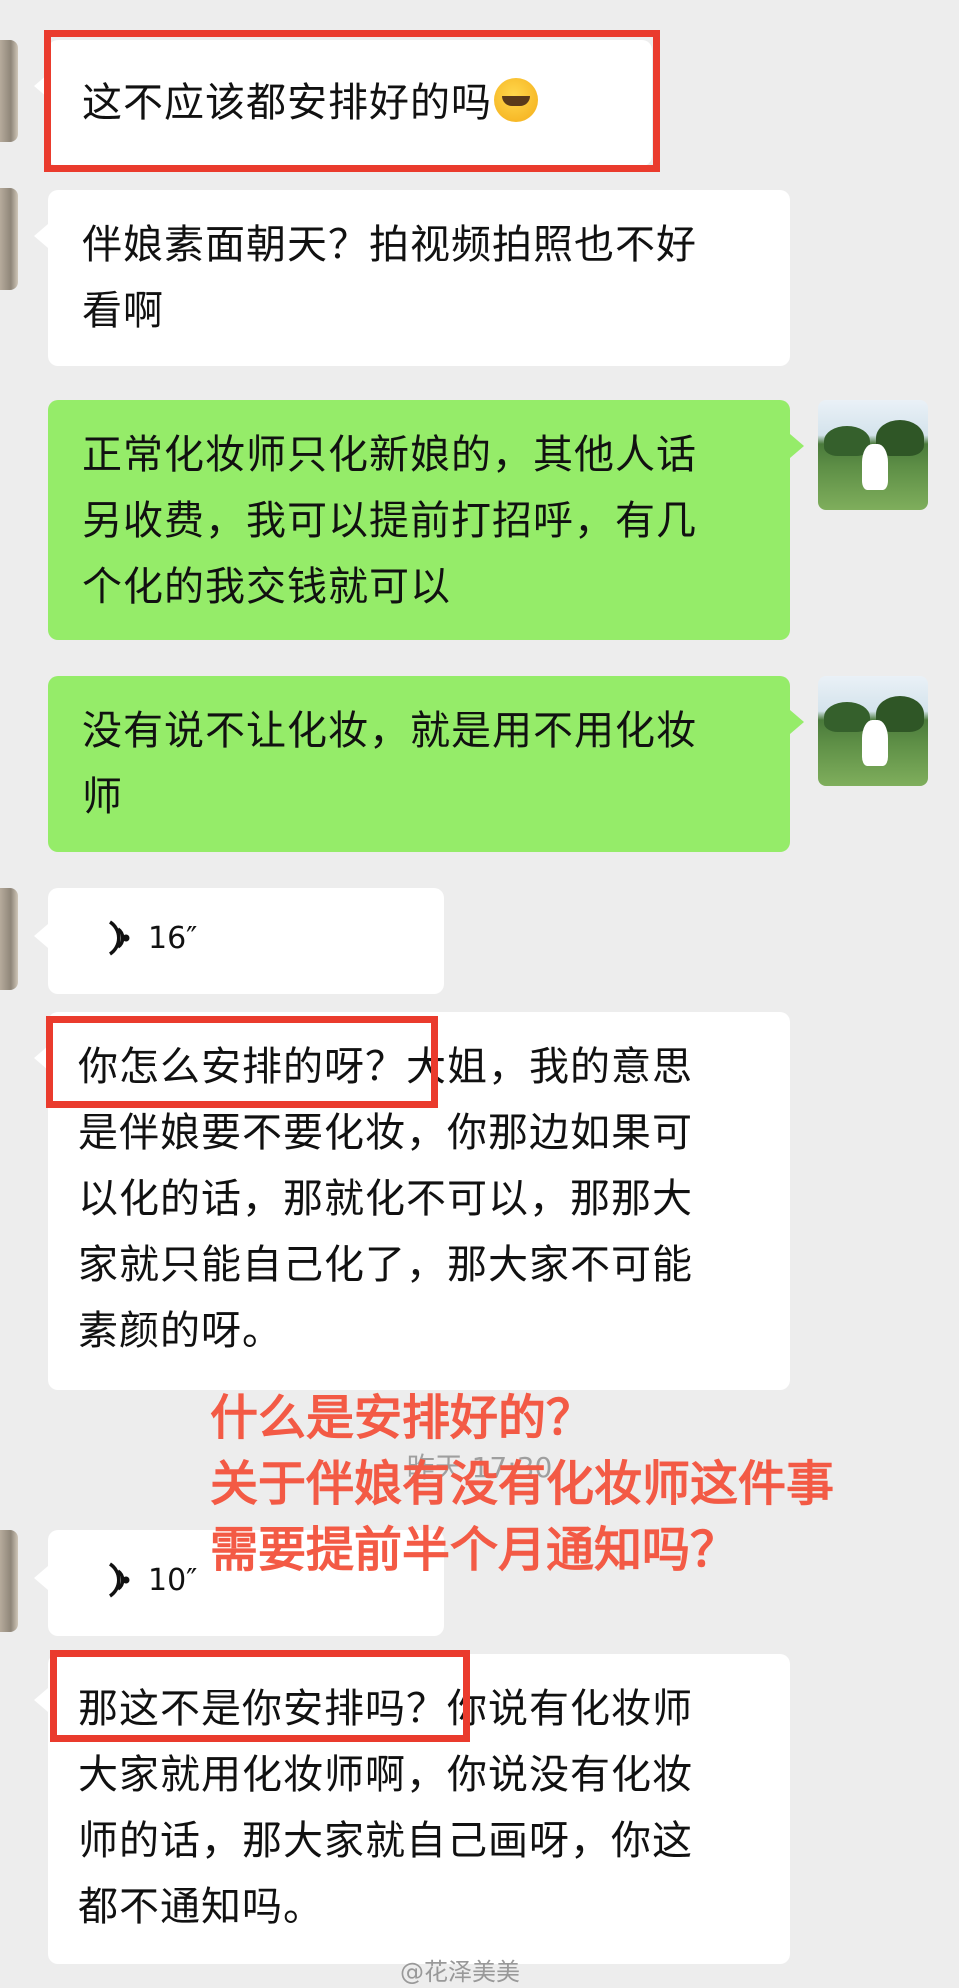 This screenshot has height=1988, width=959. Describe the element at coordinates (180, 1331) in the screenshot. I see `message-text-line: 素颜的呀。` at that location.